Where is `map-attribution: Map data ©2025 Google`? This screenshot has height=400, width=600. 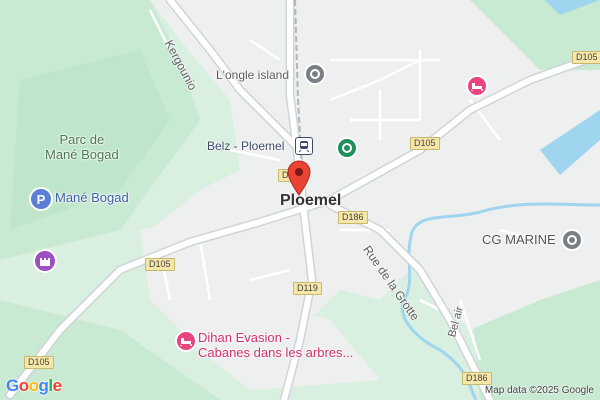
map-attribution: Map data ©2025 Google is located at coordinates (539, 390).